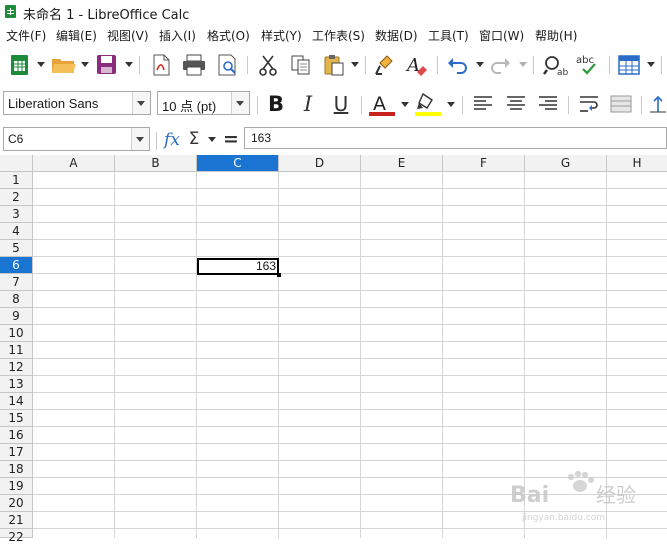 This screenshot has height=545, width=667. I want to click on find-replace-button: ab, so click(555, 65).